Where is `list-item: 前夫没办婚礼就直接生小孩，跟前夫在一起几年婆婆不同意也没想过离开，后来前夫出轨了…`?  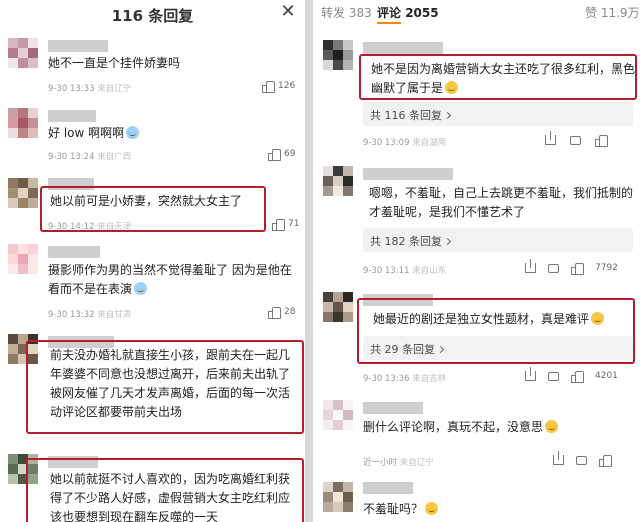 list-item: 前夫没办婚礼就直接生小孩，跟前夫在一起几年婆婆不同意也没想过离开，后来前夫出轨了… is located at coordinates (152, 386).